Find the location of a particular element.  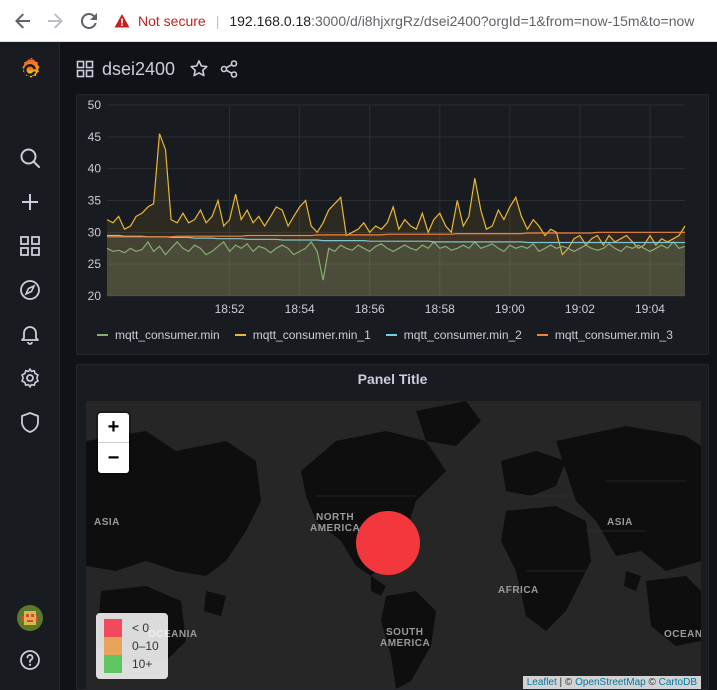

search-icon is located at coordinates (30, 158).